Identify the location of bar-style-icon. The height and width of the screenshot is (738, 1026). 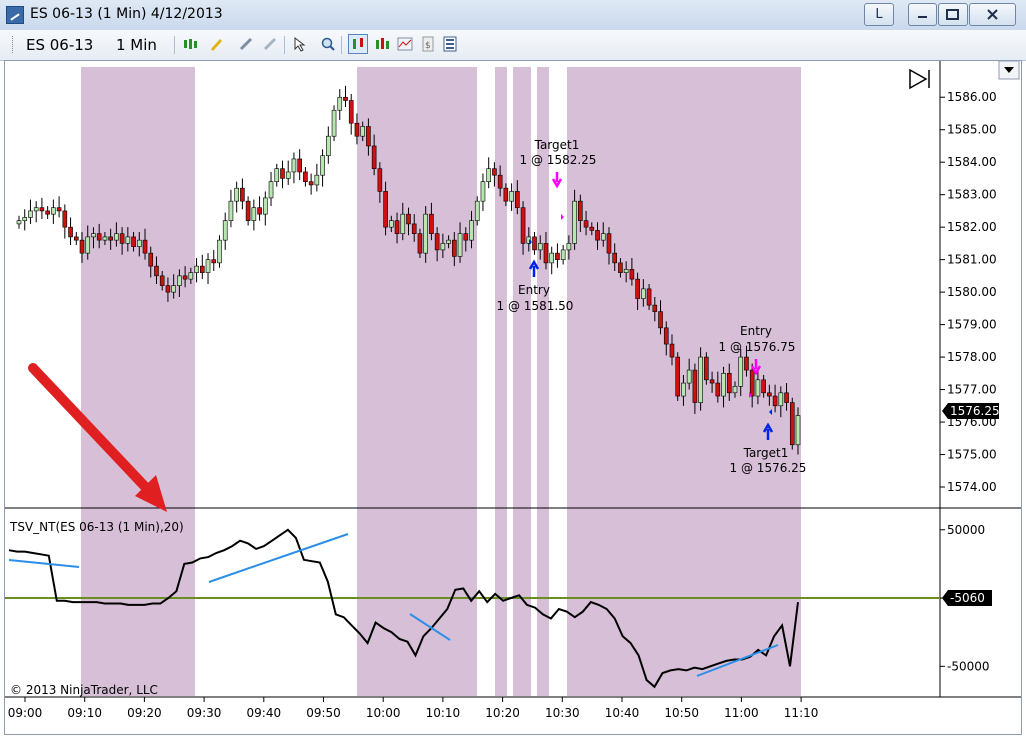
(190, 44).